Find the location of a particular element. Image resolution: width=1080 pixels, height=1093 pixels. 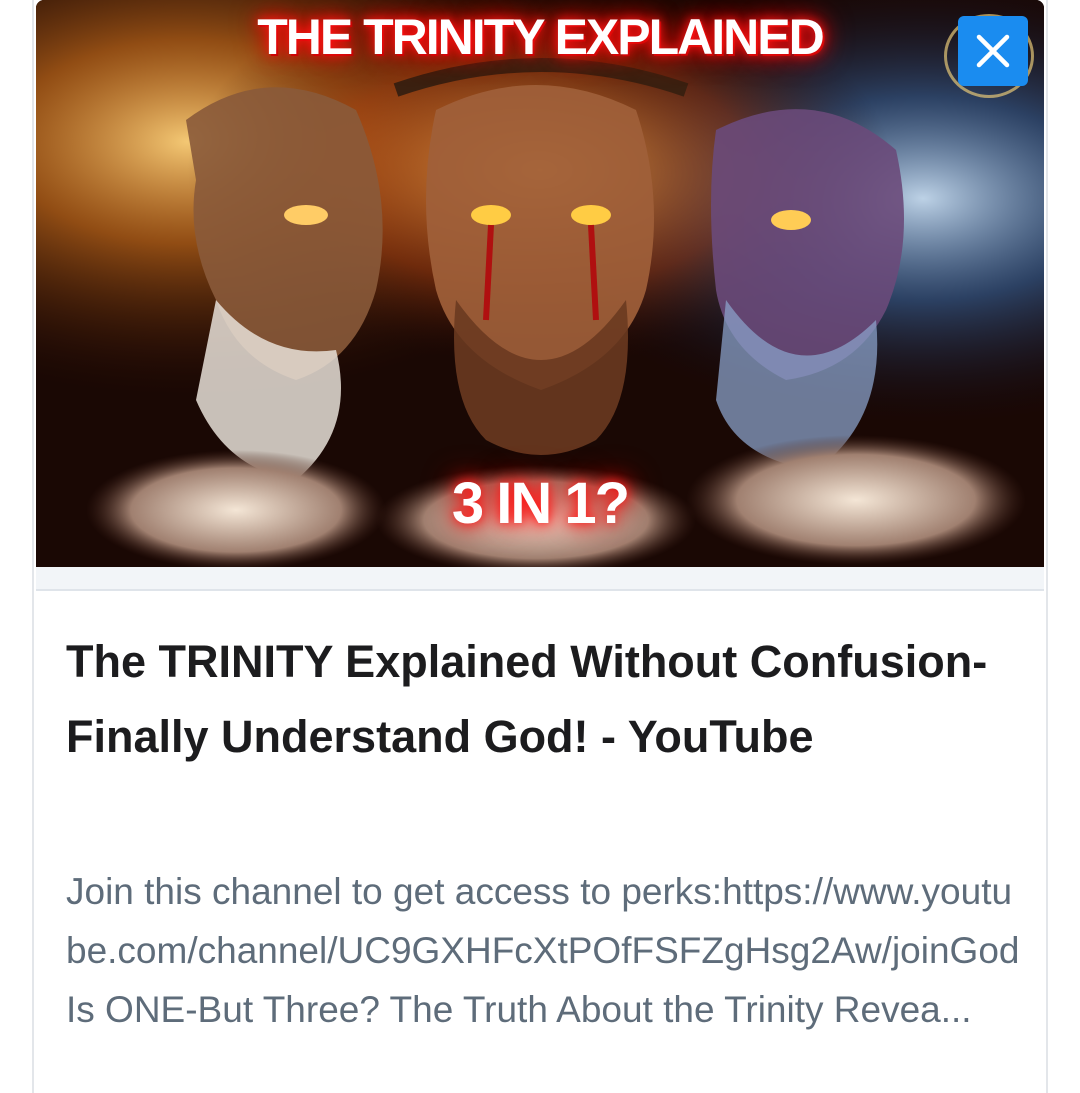

thumbnail-question: 3 IN 1? is located at coordinates (540, 503).